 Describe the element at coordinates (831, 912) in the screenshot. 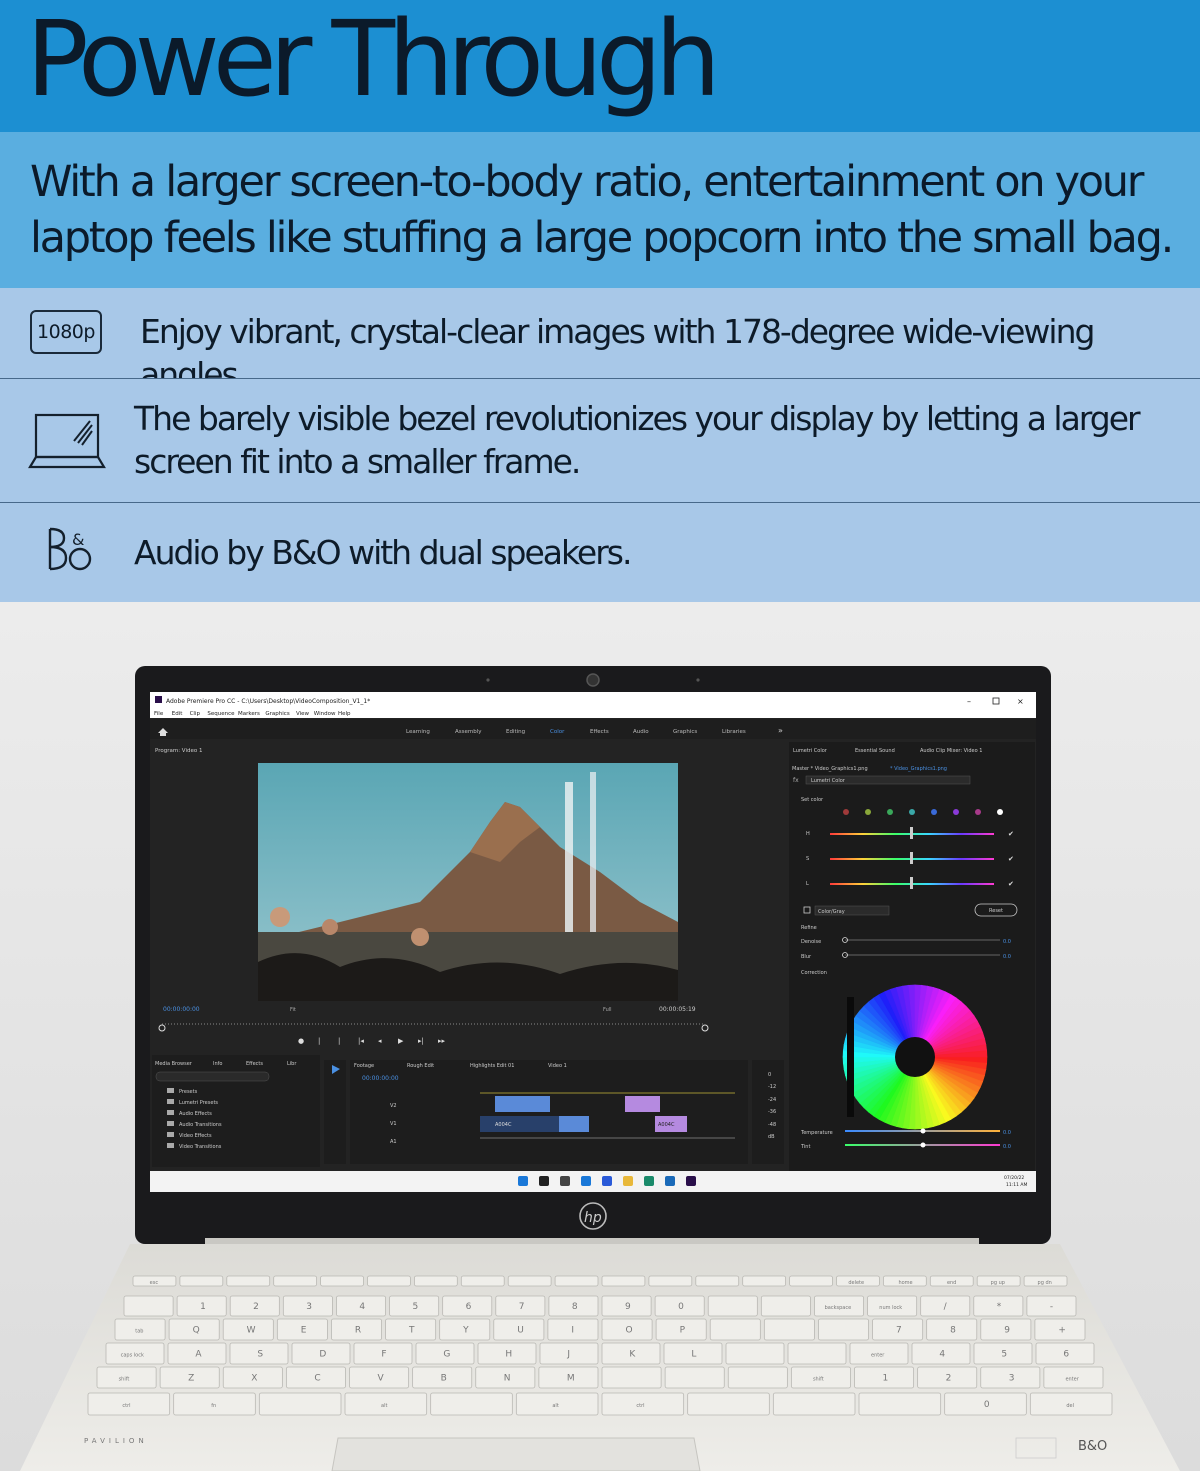

I see `color-gray-dropdown: Color/Gray` at that location.